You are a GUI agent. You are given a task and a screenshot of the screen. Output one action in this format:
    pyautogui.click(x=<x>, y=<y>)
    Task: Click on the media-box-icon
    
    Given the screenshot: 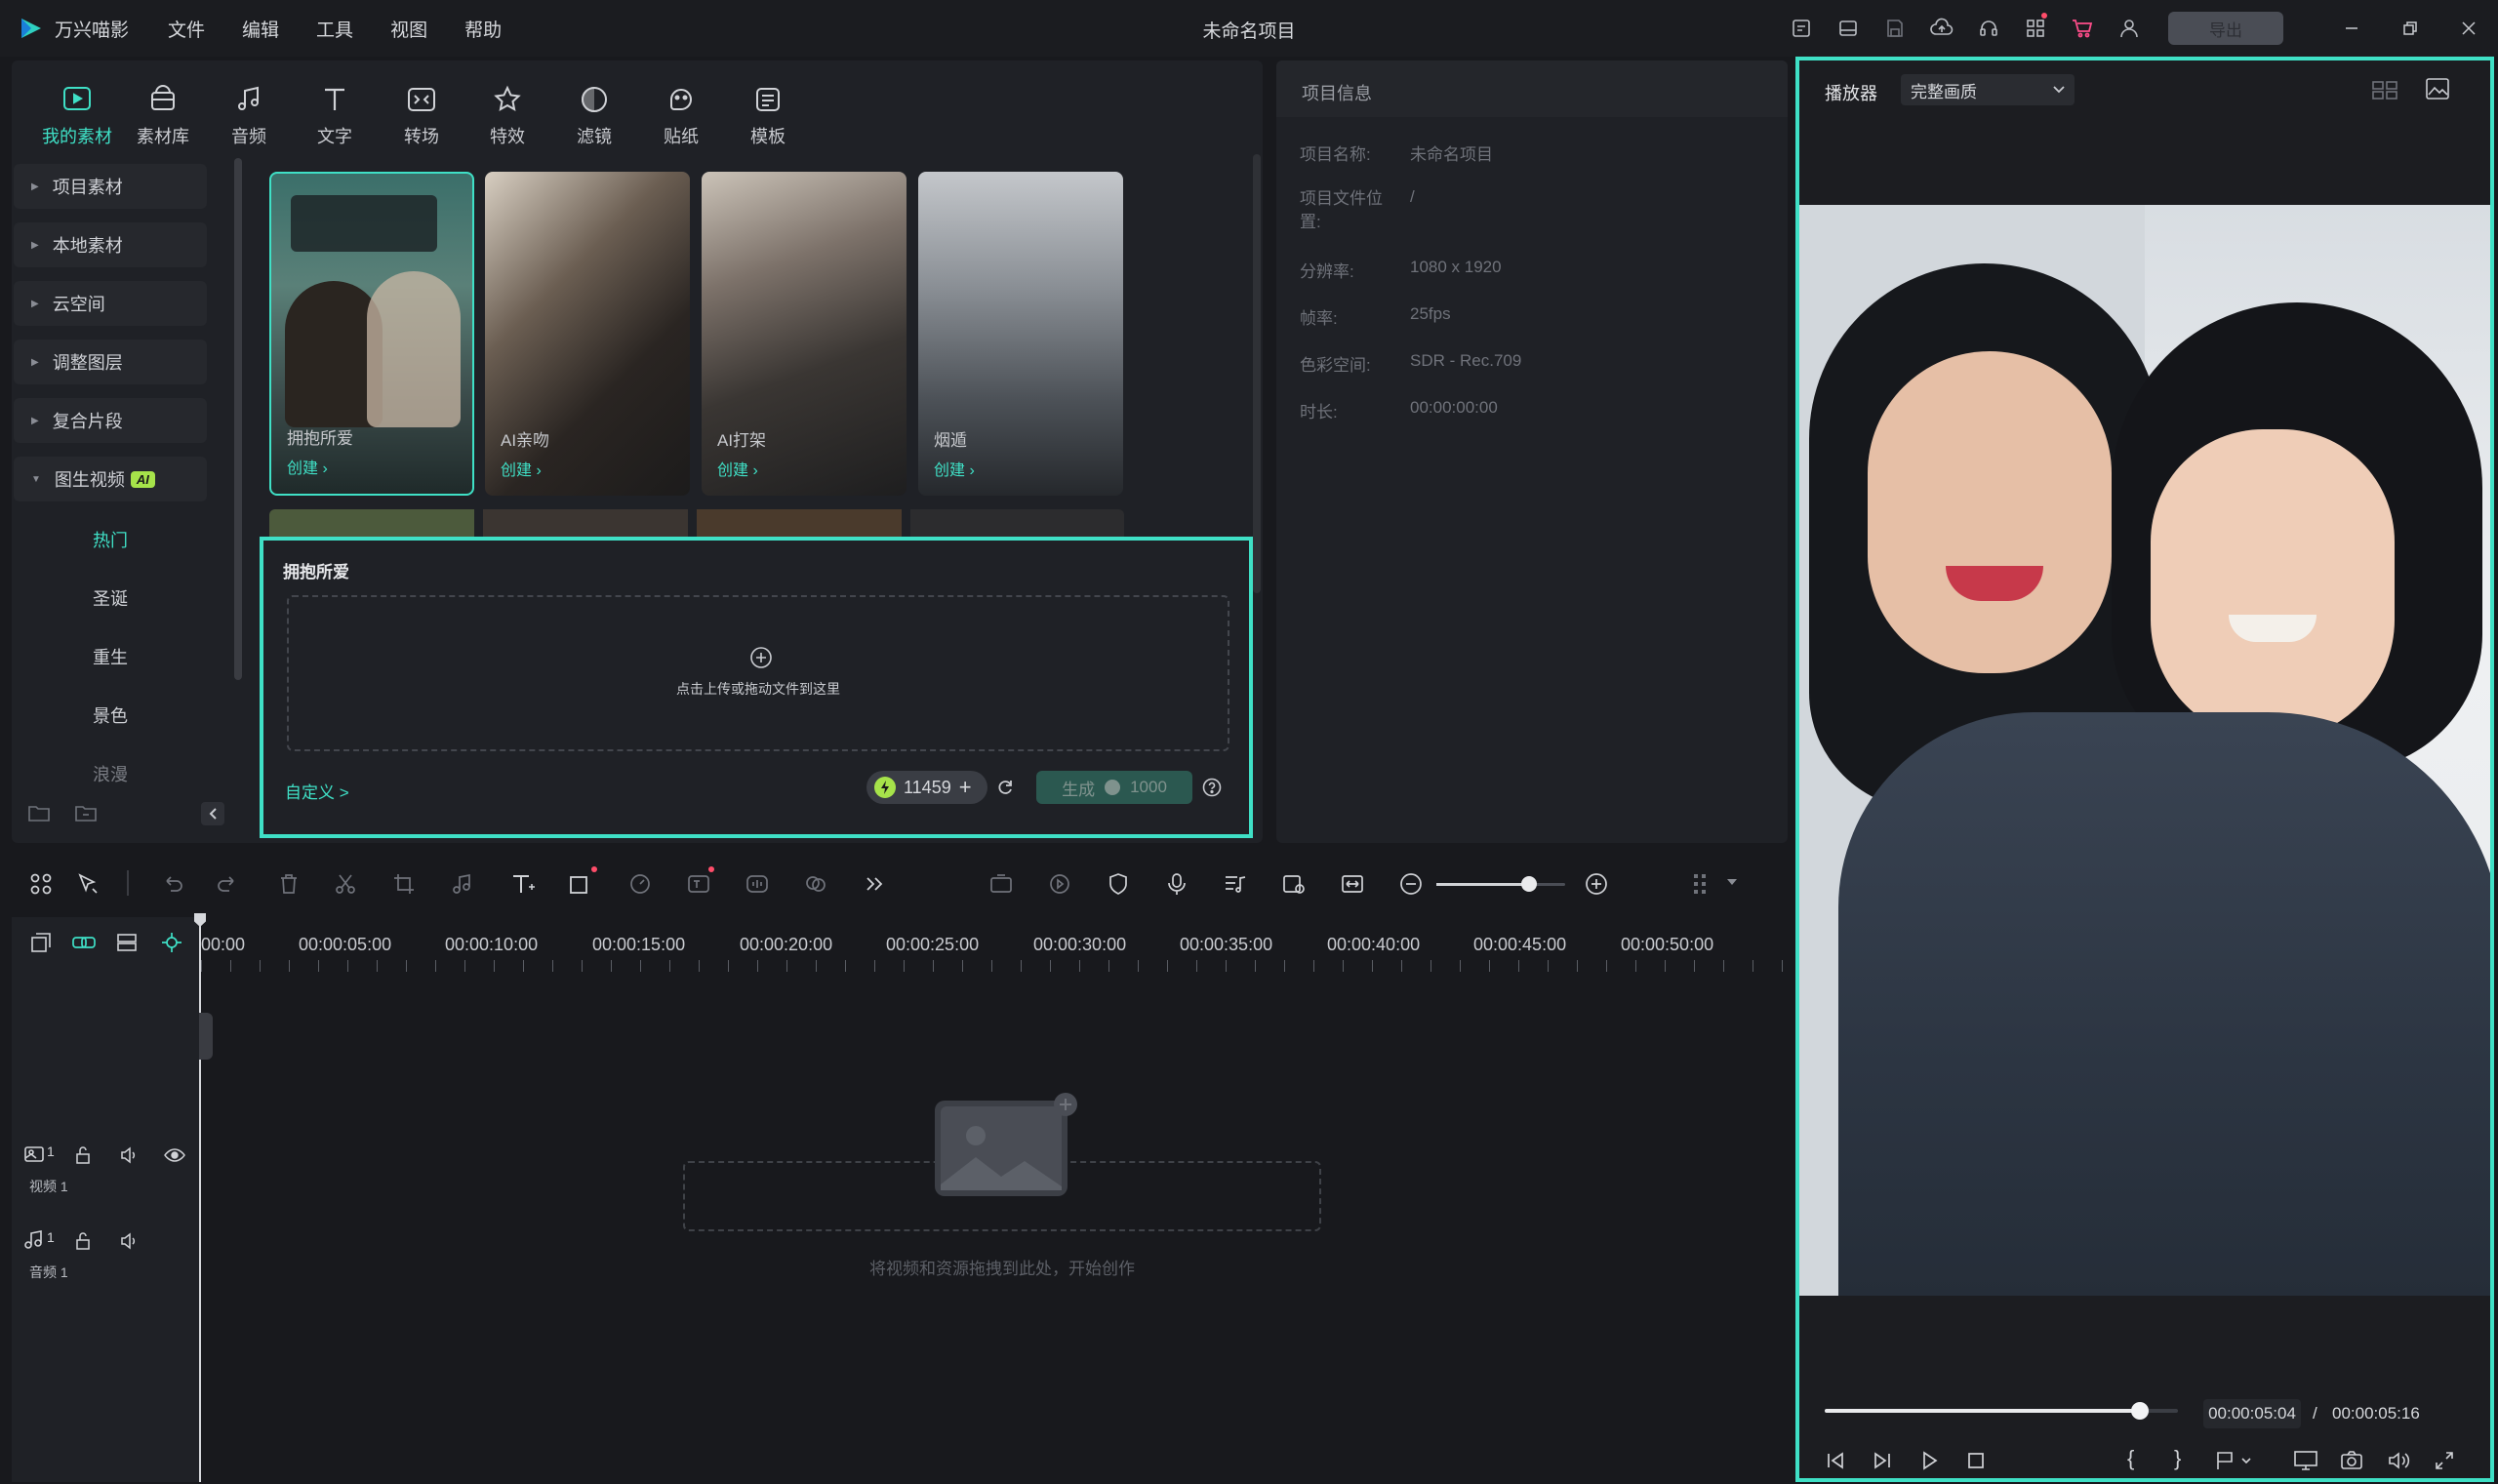 What is the action you would take?
    pyautogui.click(x=1801, y=28)
    